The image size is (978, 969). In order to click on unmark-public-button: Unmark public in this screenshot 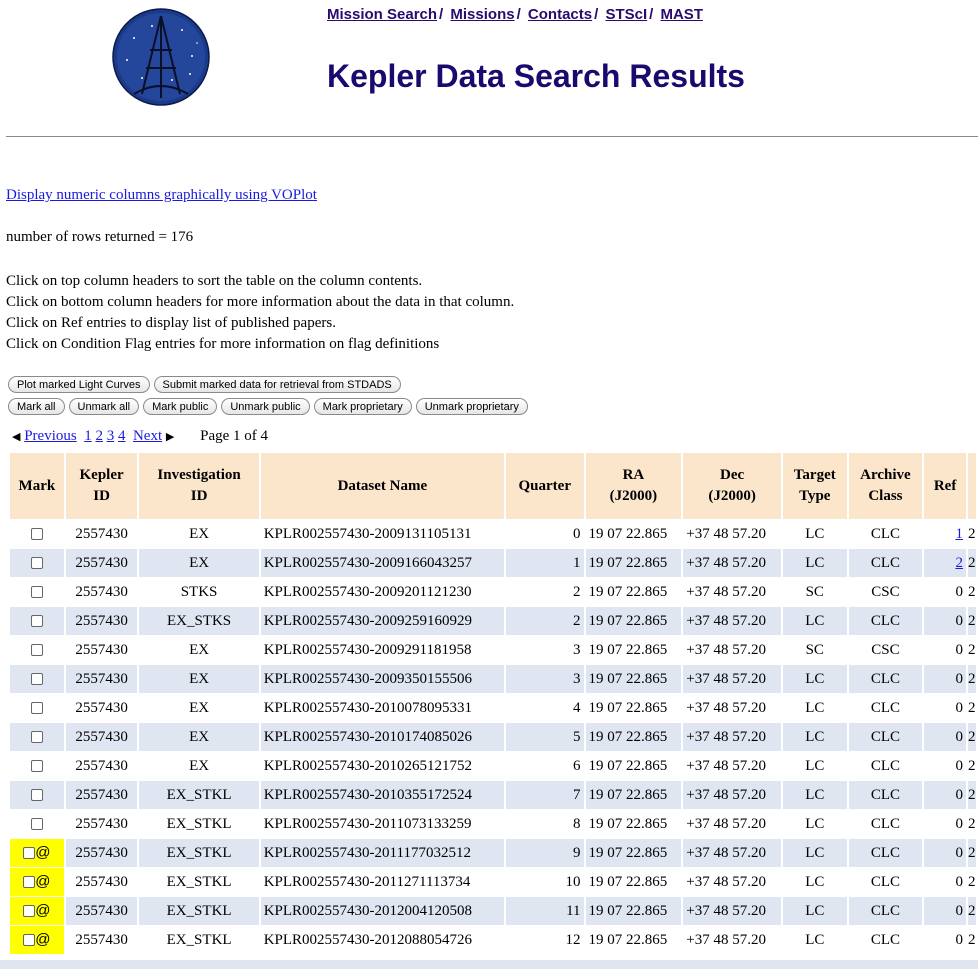, I will do `click(265, 406)`.